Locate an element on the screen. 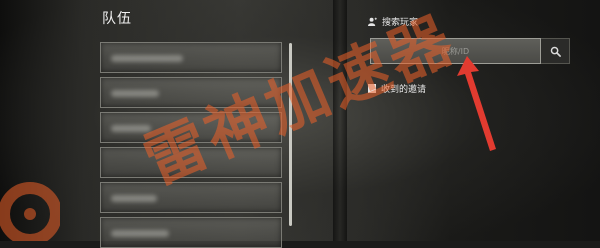  column-divider is located at coordinates (340, 120).